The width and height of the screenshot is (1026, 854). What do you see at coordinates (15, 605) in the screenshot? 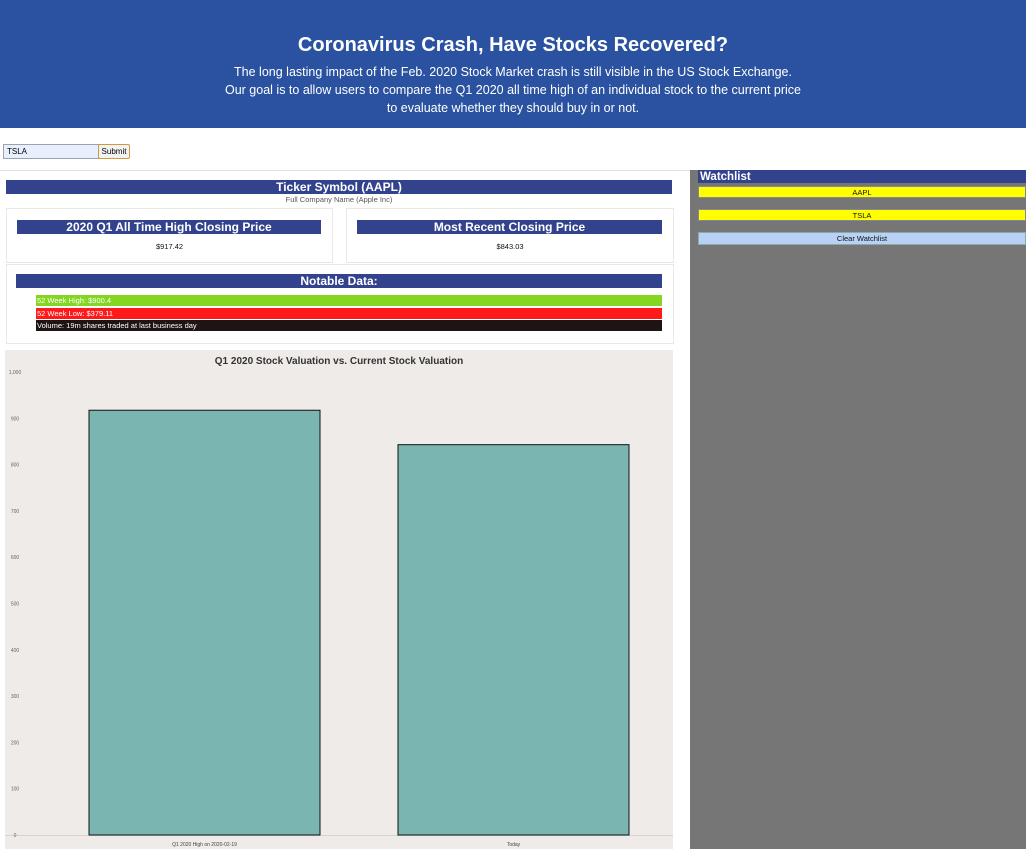
I see `y-tick-label: 500` at bounding box center [15, 605].